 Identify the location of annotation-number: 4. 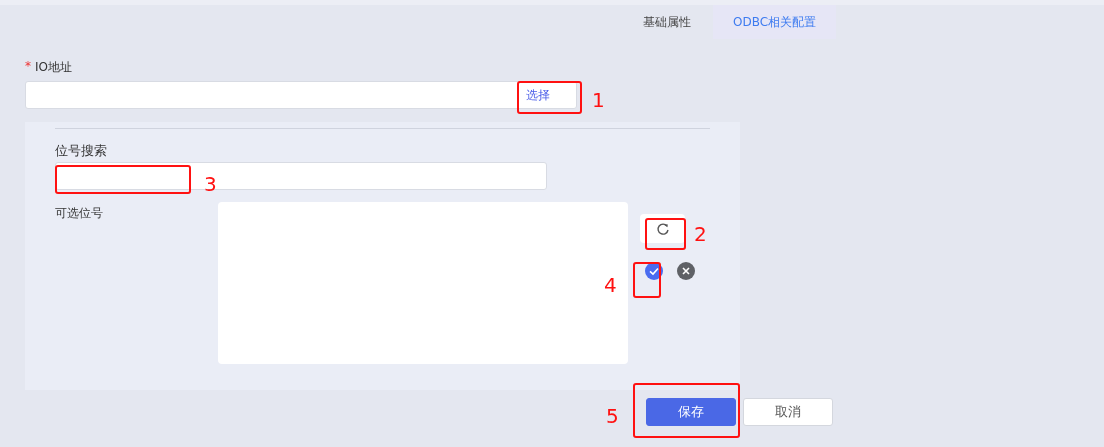
(610, 285).